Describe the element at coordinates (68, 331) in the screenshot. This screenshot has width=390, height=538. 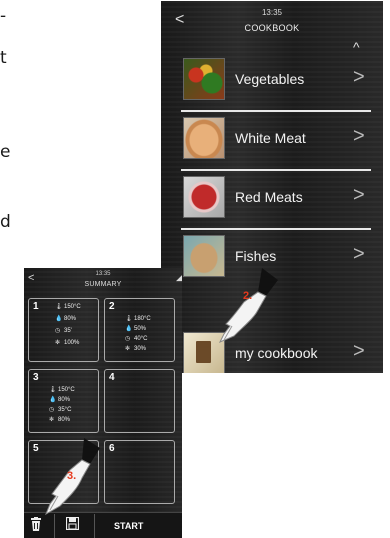
I see `time-value: 35'` at that location.